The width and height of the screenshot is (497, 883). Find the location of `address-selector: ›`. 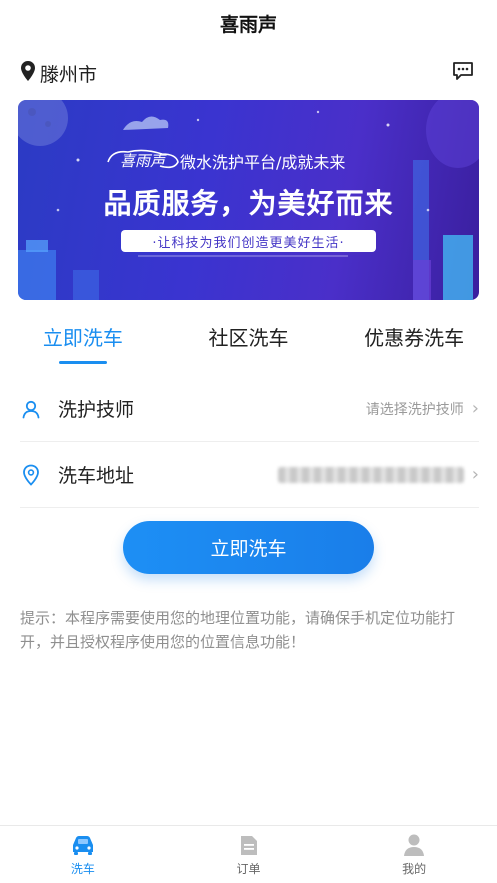

address-selector: › is located at coordinates (378, 474).